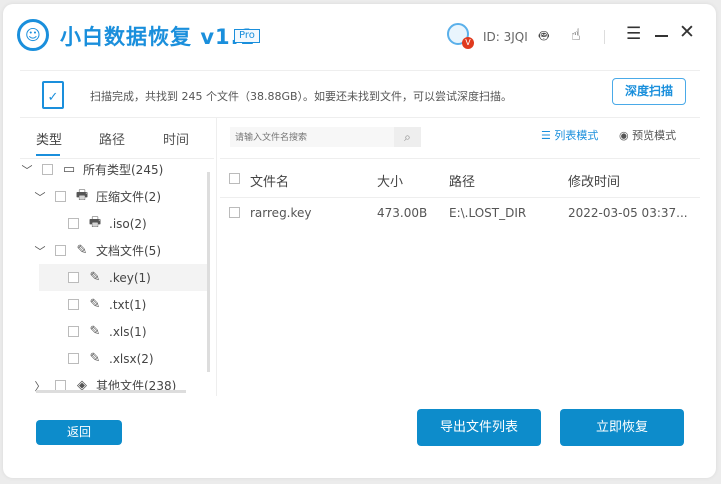  I want to click on pro-badge: Pro, so click(247, 36).